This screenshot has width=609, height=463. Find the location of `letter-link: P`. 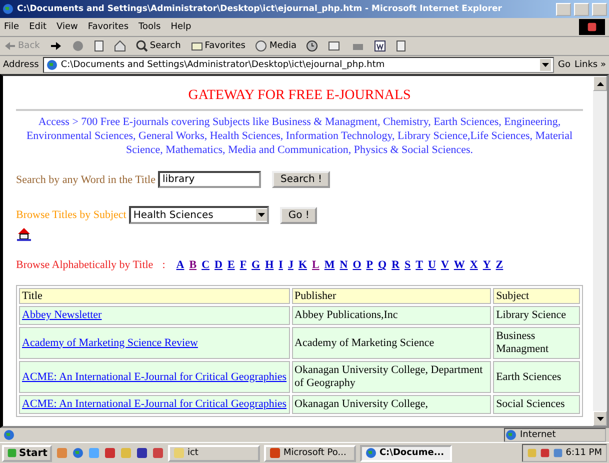

letter-link: P is located at coordinates (369, 265).